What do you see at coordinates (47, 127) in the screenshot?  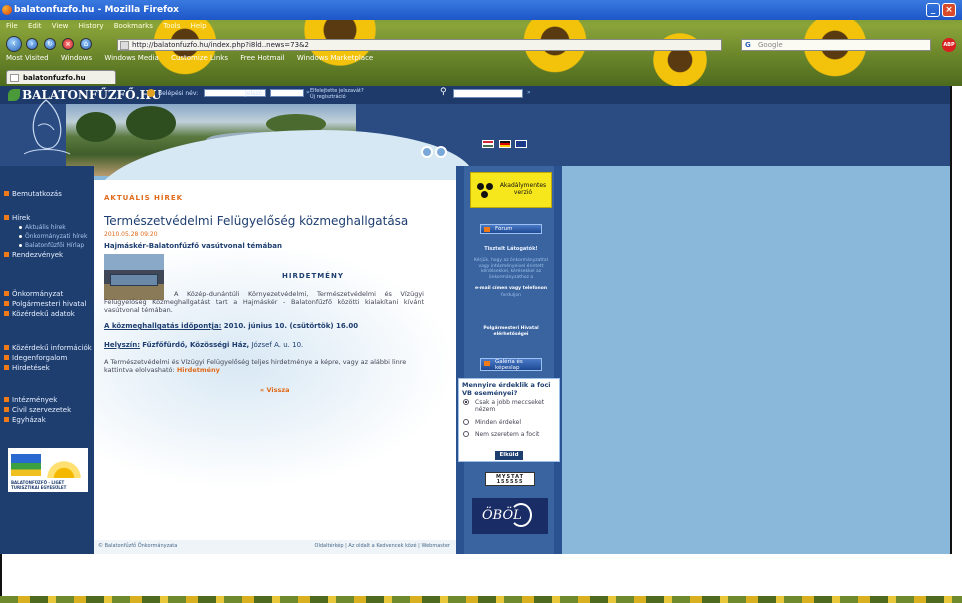 I see `town-emblem-icon` at bounding box center [47, 127].